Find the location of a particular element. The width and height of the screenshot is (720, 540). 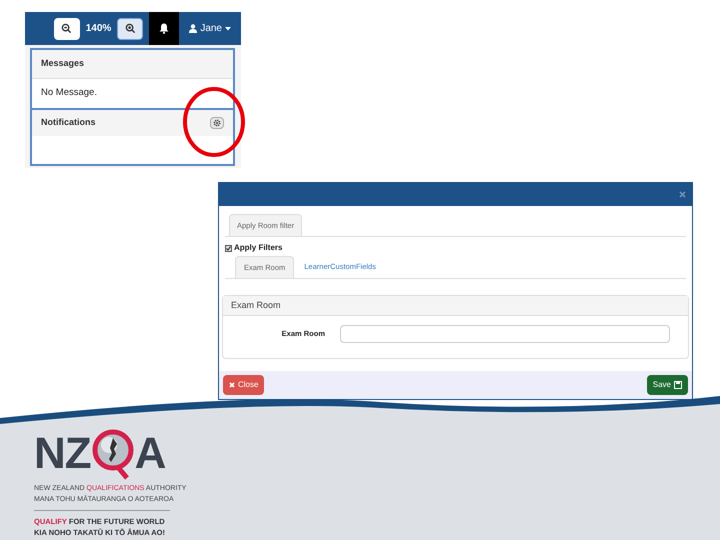

logo-letters: NZ is located at coordinates (62, 454).